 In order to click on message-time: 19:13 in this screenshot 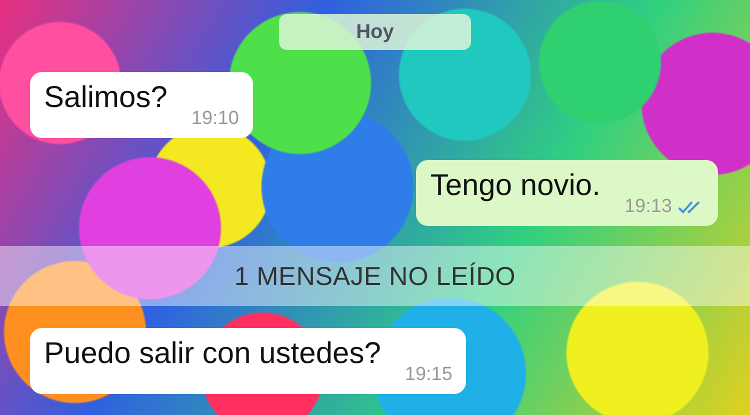, I will do `click(648, 207)`.